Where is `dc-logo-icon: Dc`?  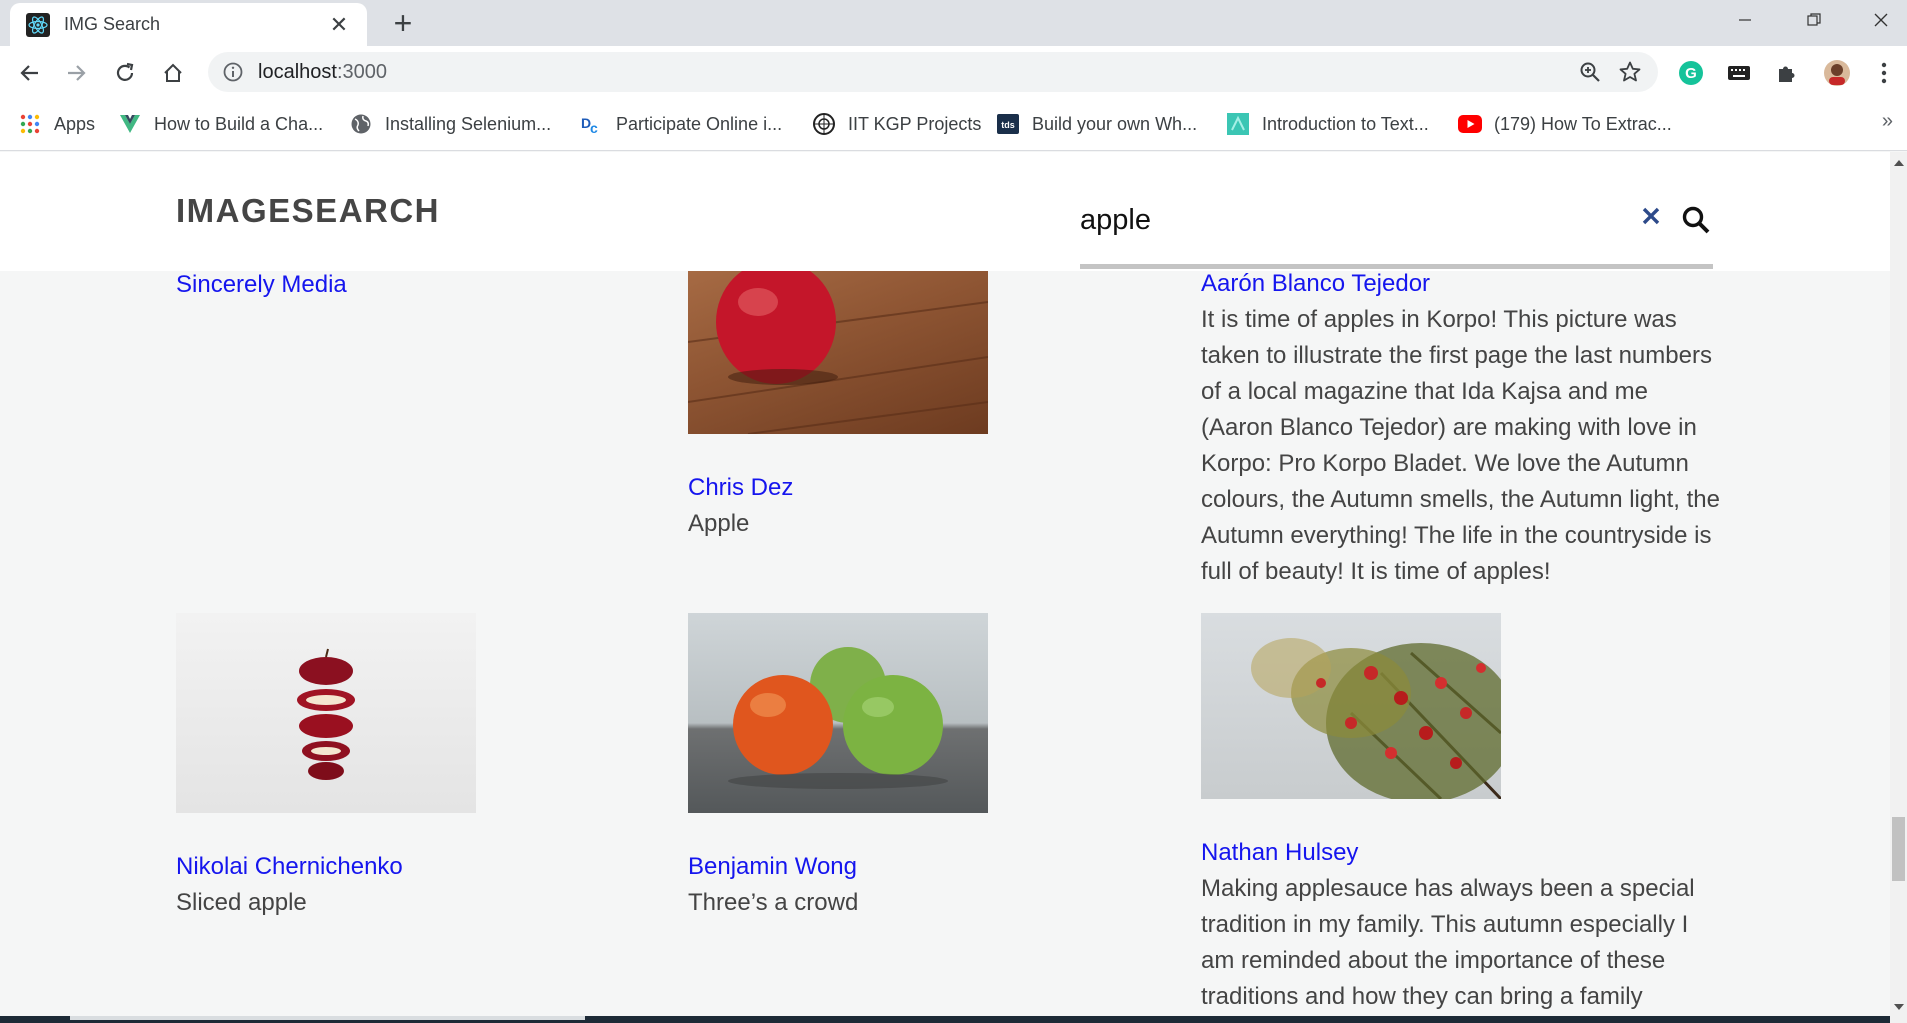
dc-logo-icon: Dc is located at coordinates (592, 124).